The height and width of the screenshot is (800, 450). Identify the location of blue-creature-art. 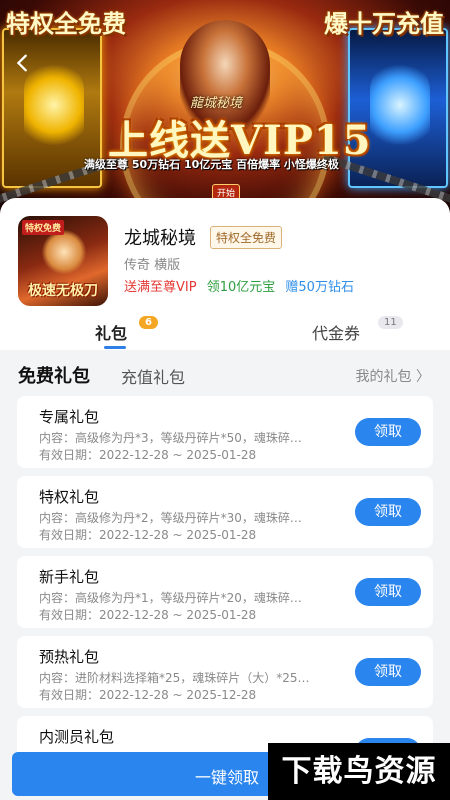
(400, 105).